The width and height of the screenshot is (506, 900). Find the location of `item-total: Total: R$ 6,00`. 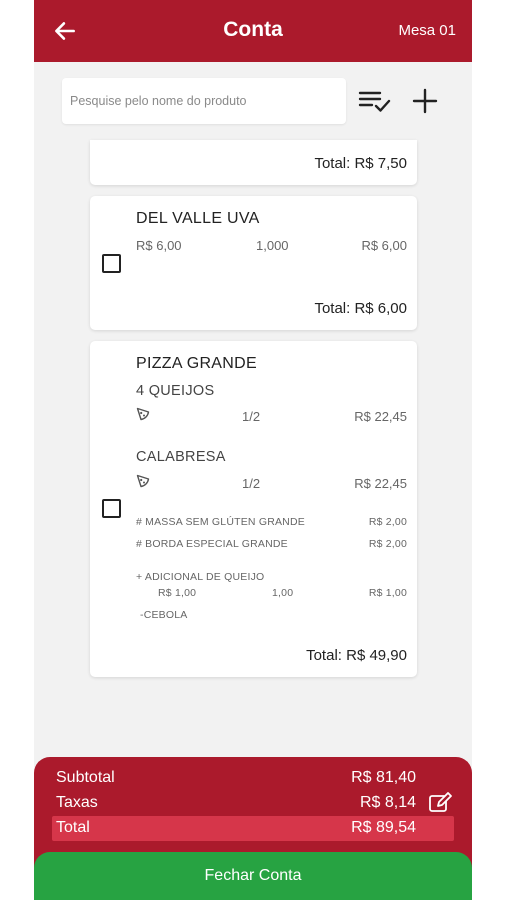

item-total: Total: R$ 6,00 is located at coordinates (360, 308).